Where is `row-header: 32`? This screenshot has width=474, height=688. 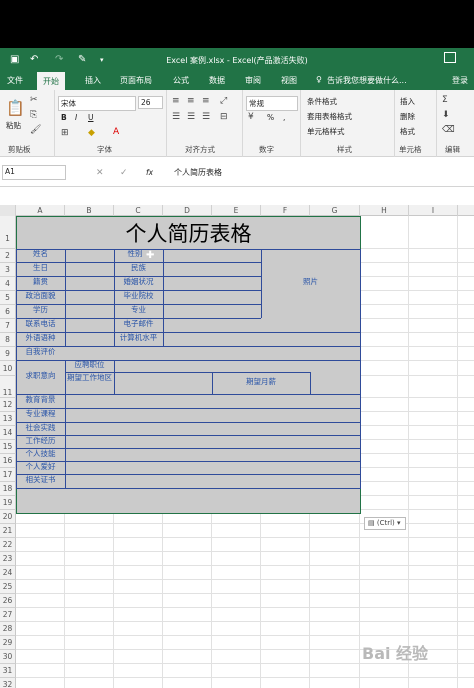
row-header: 32 is located at coordinates (8, 683).